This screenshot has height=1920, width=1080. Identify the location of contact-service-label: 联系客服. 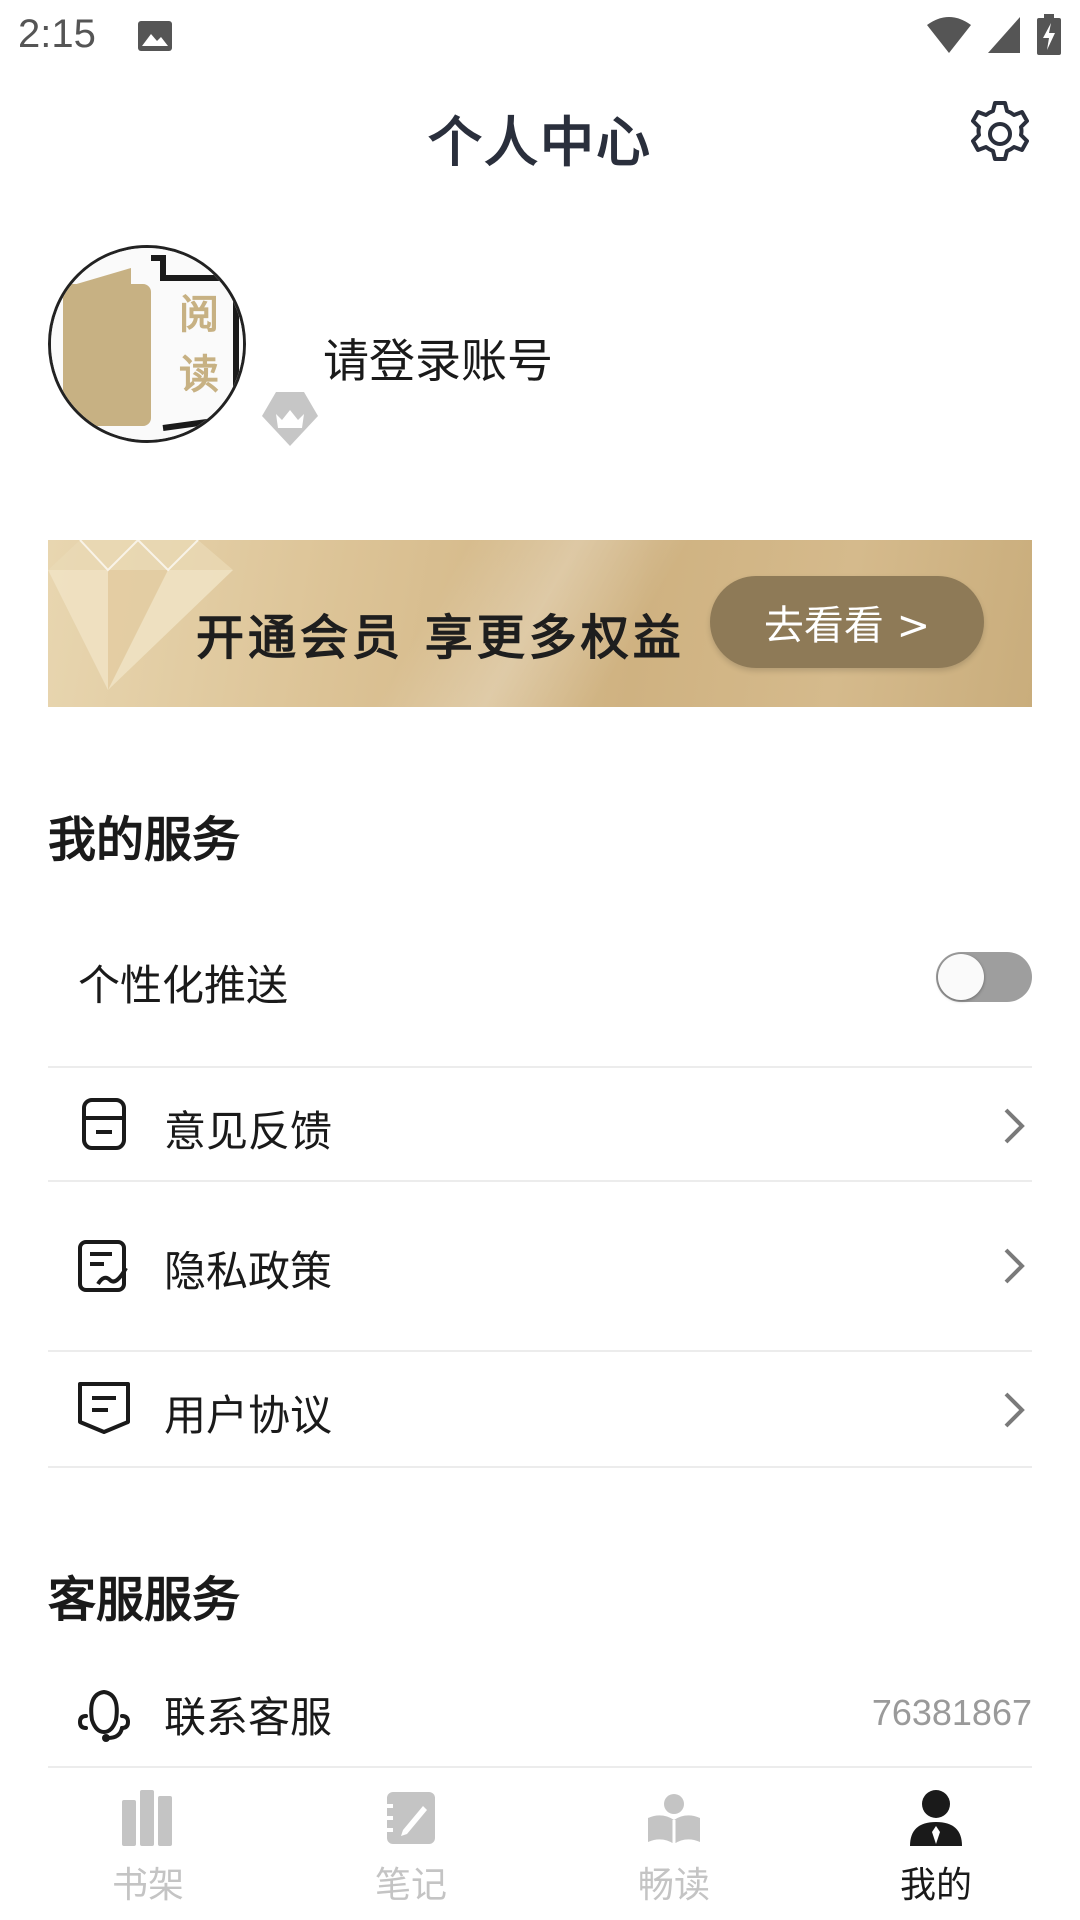
(248, 1717).